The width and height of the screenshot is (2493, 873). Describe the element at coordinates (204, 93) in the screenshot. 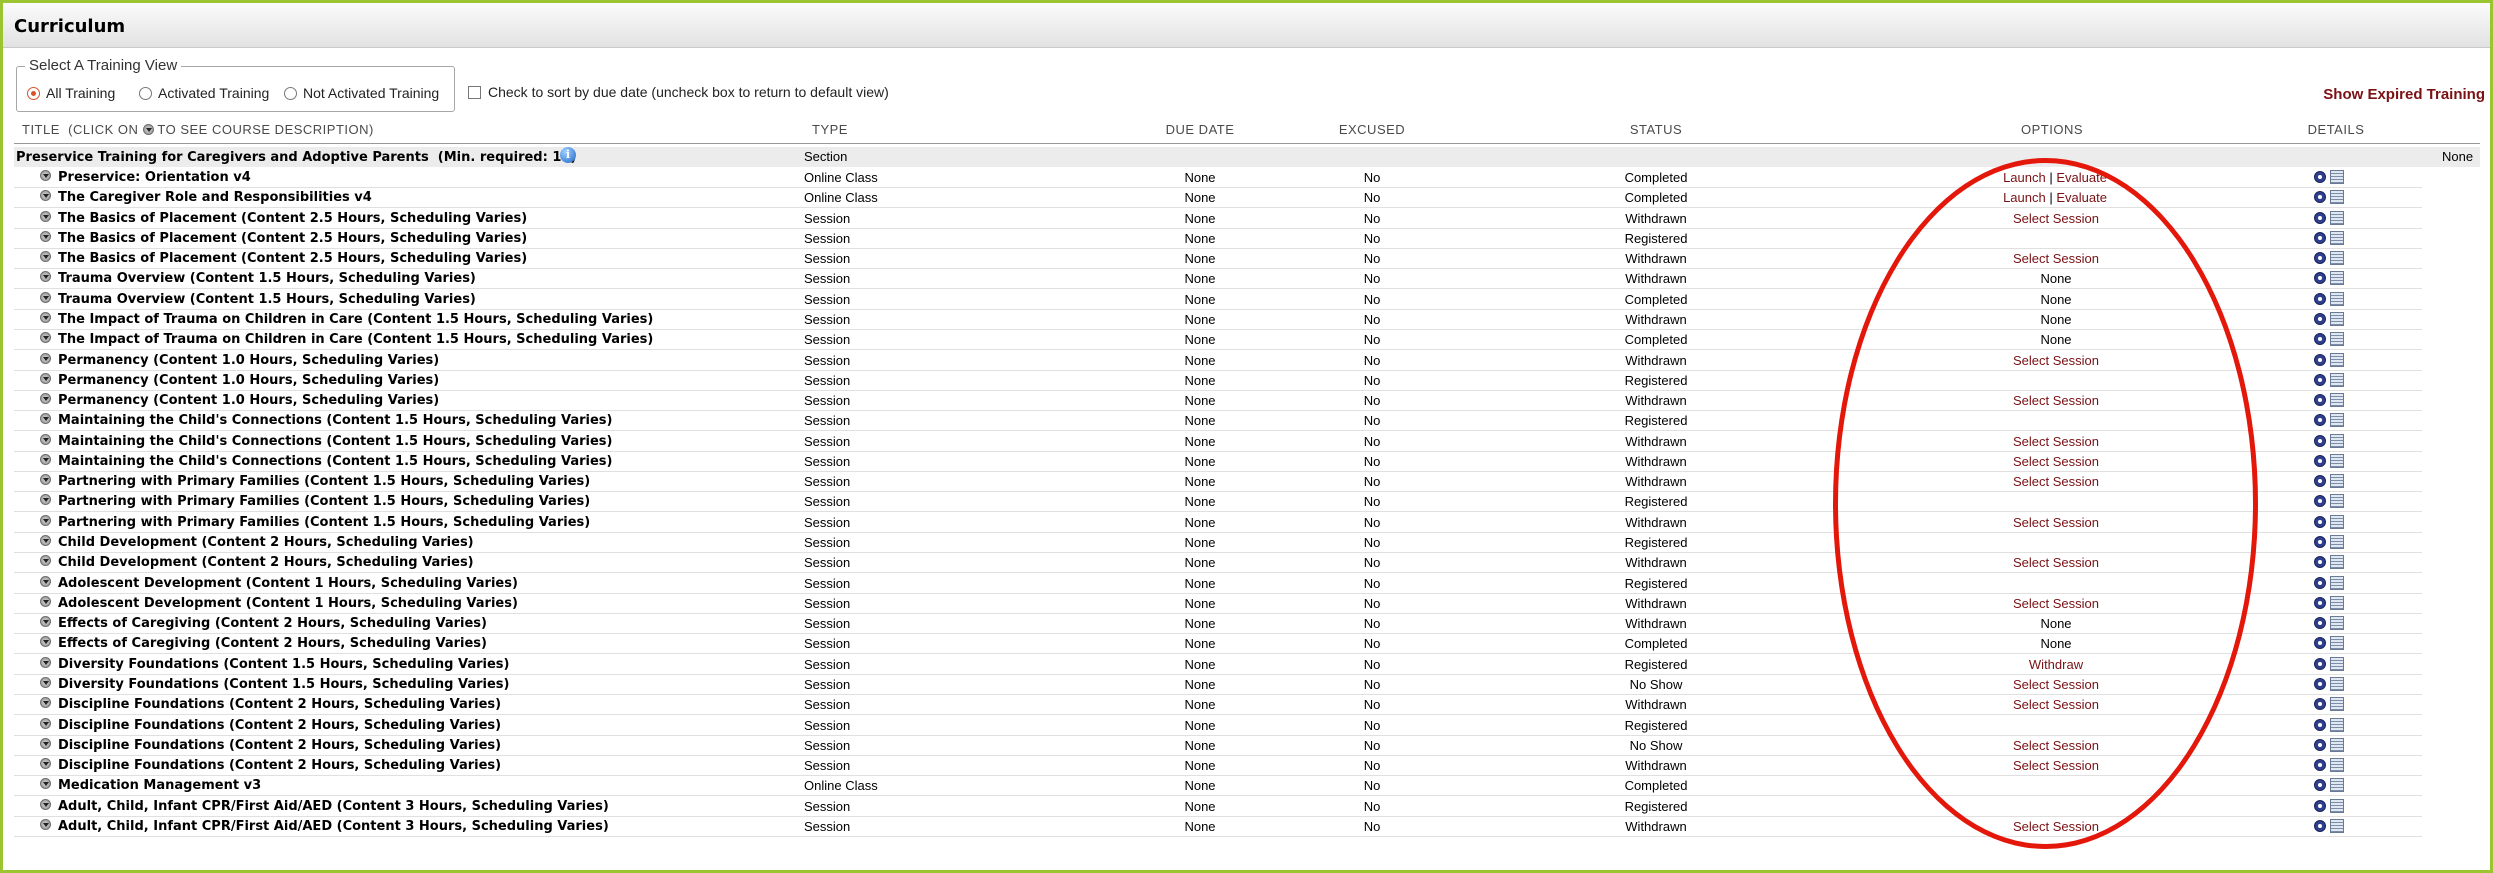

I see `radio-activated-training: Activated Training` at that location.